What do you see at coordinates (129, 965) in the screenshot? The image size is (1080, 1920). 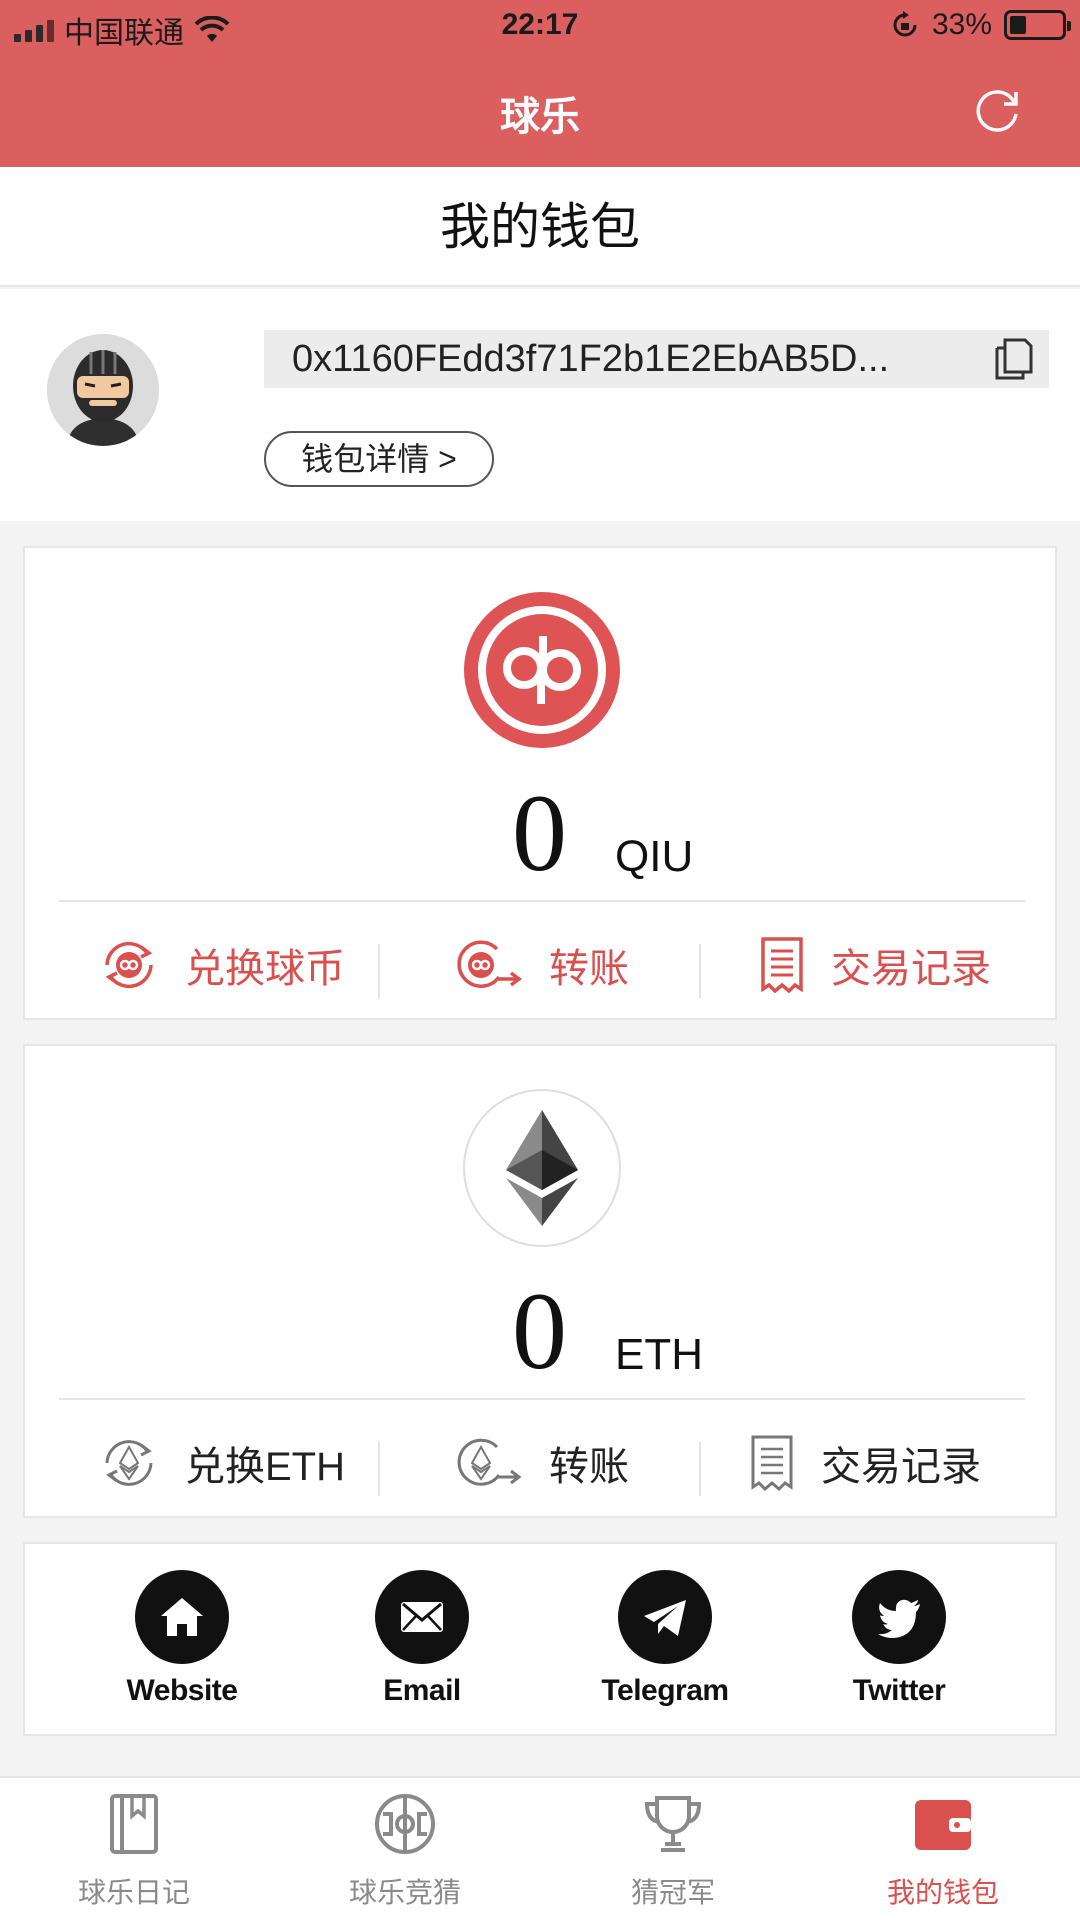 I see `exchange-qiu-icon` at bounding box center [129, 965].